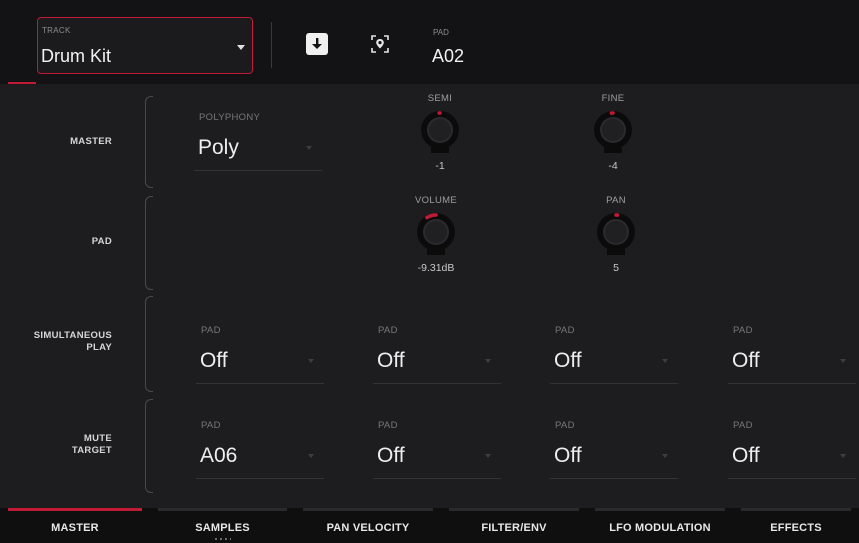  What do you see at coordinates (149, 243) in the screenshot?
I see `row-bracket-pad` at bounding box center [149, 243].